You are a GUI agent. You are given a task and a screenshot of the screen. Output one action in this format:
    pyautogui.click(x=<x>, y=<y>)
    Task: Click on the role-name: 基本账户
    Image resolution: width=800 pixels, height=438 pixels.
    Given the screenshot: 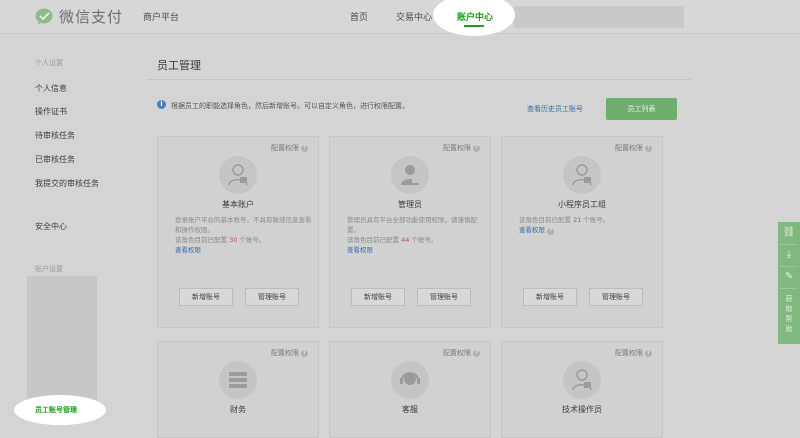 What is the action you would take?
    pyautogui.click(x=238, y=204)
    